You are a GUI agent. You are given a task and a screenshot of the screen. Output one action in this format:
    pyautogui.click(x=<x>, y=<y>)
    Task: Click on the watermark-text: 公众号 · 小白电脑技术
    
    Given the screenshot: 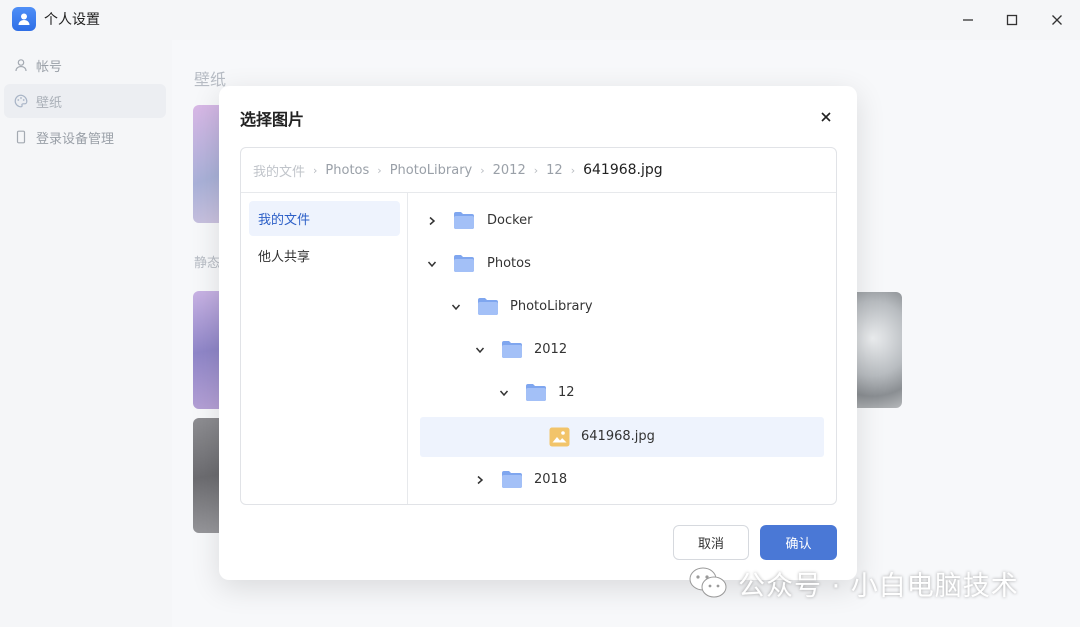 What is the action you would take?
    pyautogui.click(x=878, y=586)
    